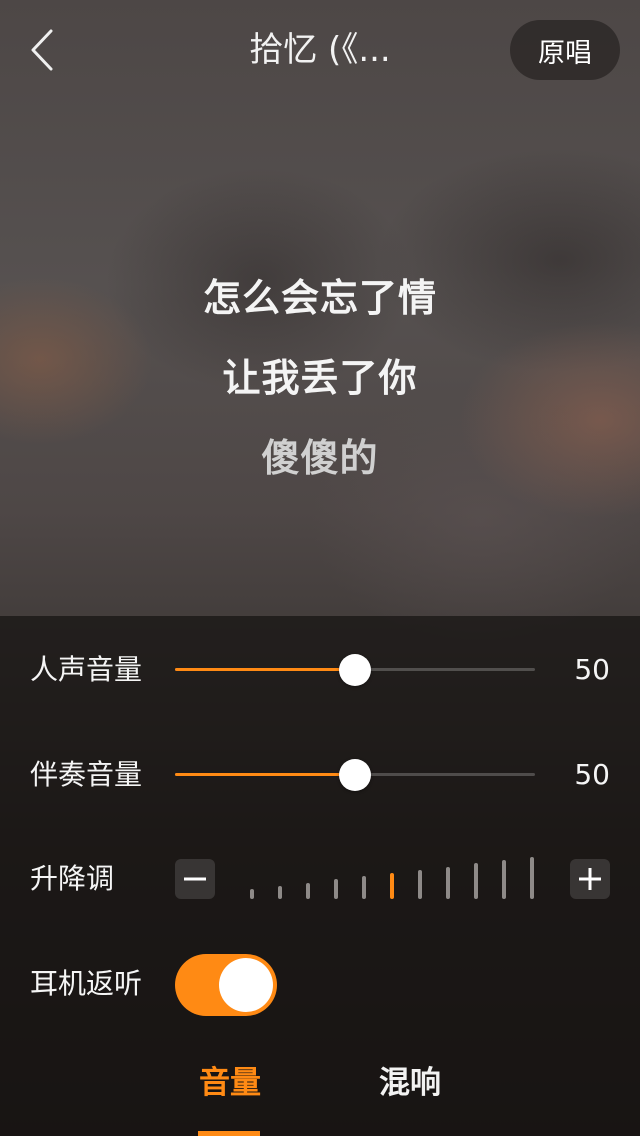 This screenshot has height=1136, width=640. Describe the element at coordinates (320, 458) in the screenshot. I see `lyric-line: 傻傻的` at that location.